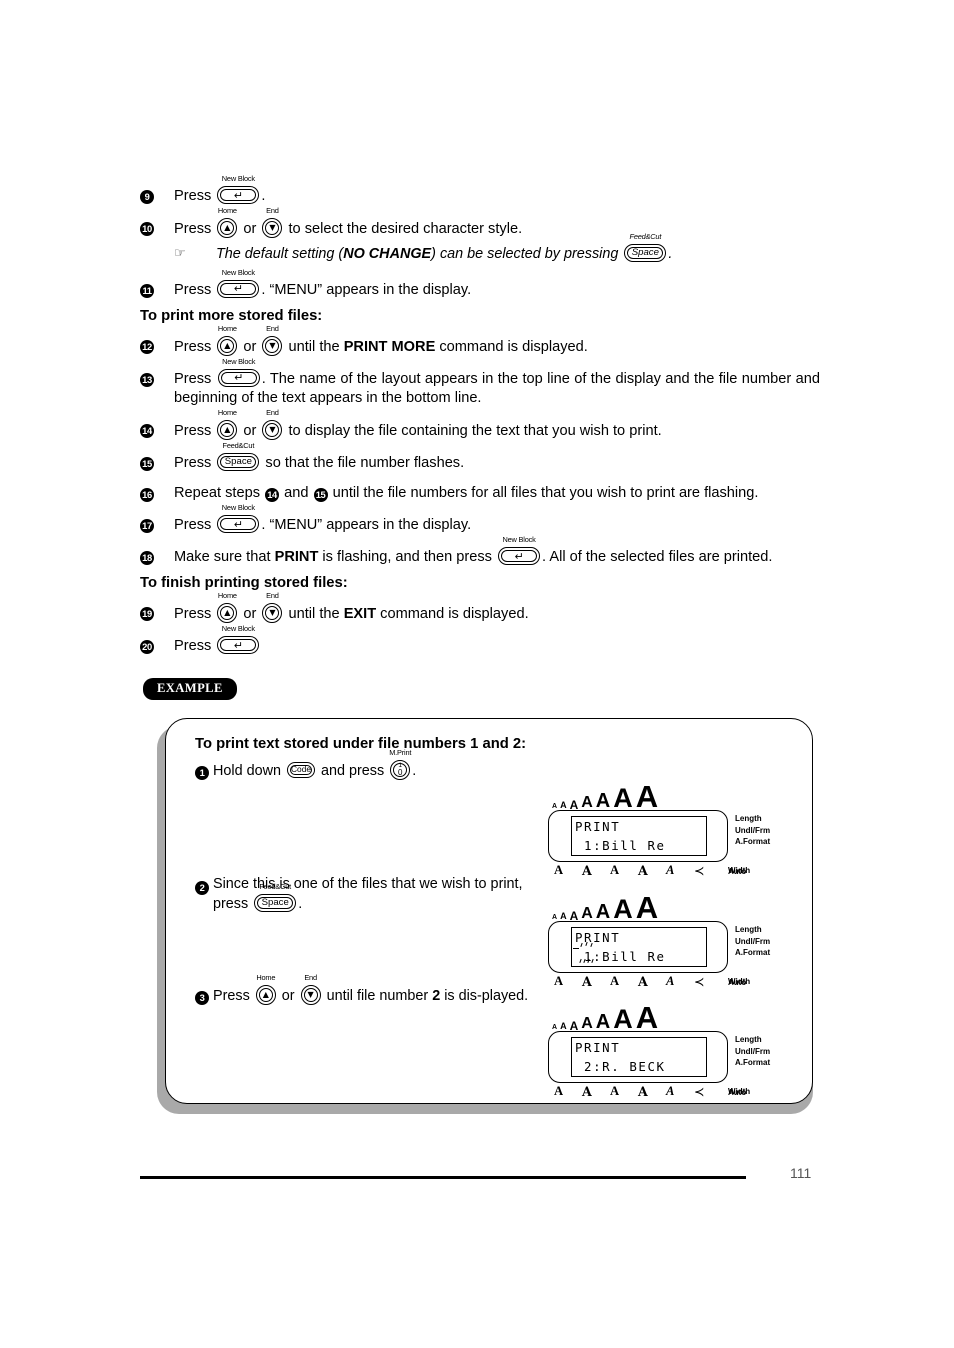  What do you see at coordinates (387, 253) in the screenshot?
I see `note-bold-value: NO CHANGE` at bounding box center [387, 253].